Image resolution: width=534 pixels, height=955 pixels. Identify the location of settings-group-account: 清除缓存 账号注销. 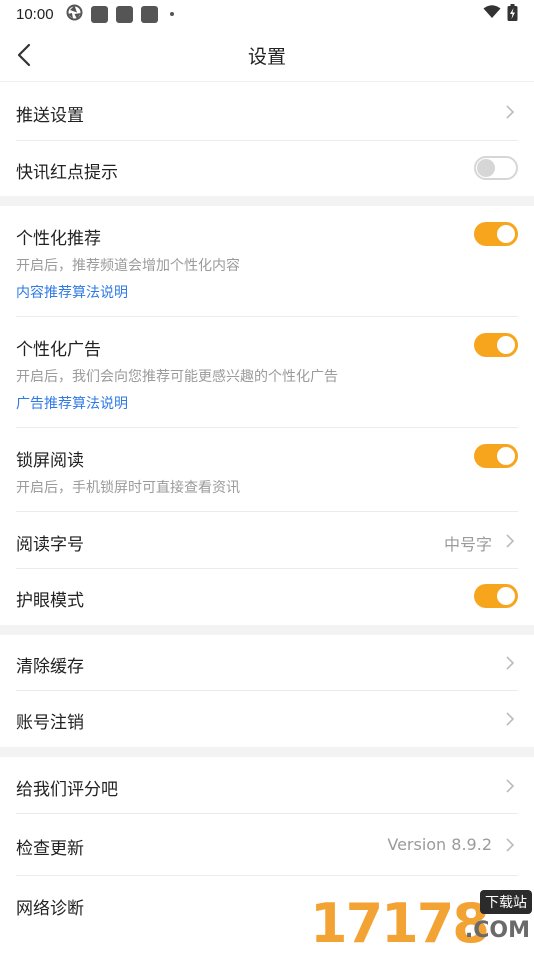
(267, 691).